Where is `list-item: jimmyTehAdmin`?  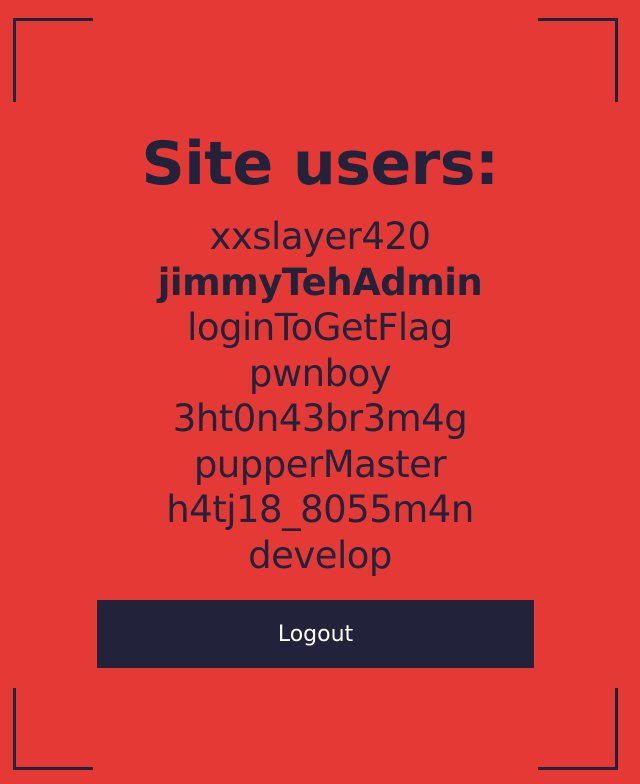 list-item: jimmyTehAdmin is located at coordinates (320, 282).